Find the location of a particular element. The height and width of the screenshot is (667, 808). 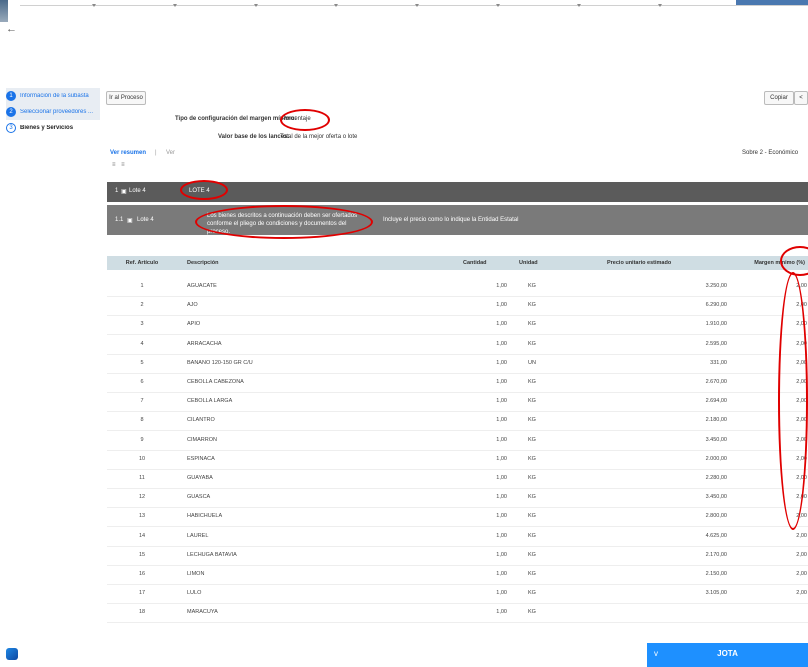

cell-description: CILANTRO is located at coordinates (201, 420).